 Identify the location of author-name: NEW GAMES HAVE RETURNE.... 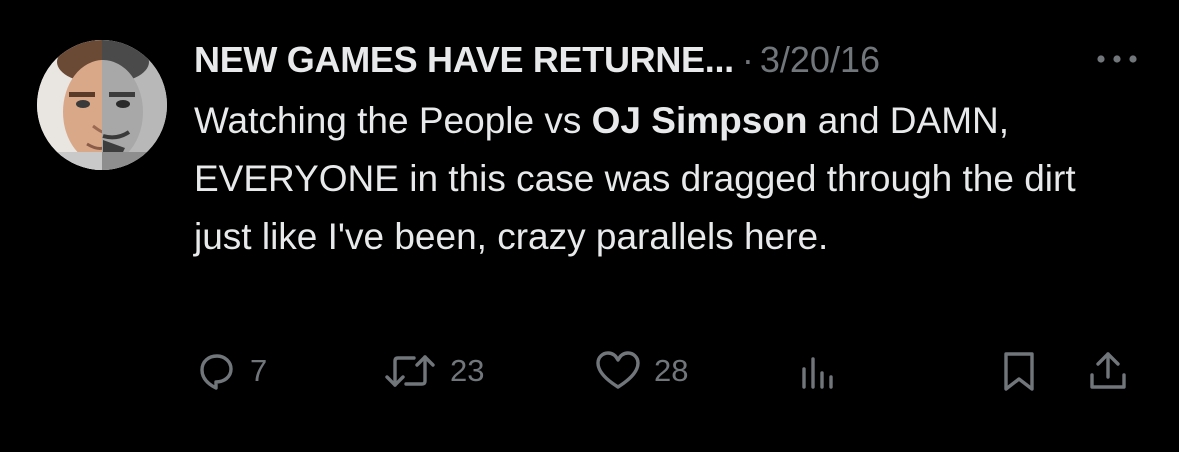
(464, 60).